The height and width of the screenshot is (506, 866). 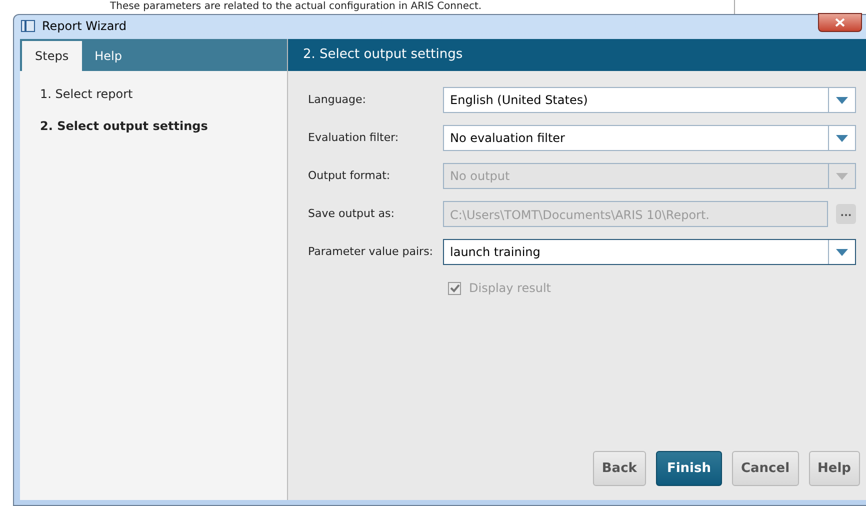 I want to click on checkbox-label: Display result, so click(x=510, y=288).